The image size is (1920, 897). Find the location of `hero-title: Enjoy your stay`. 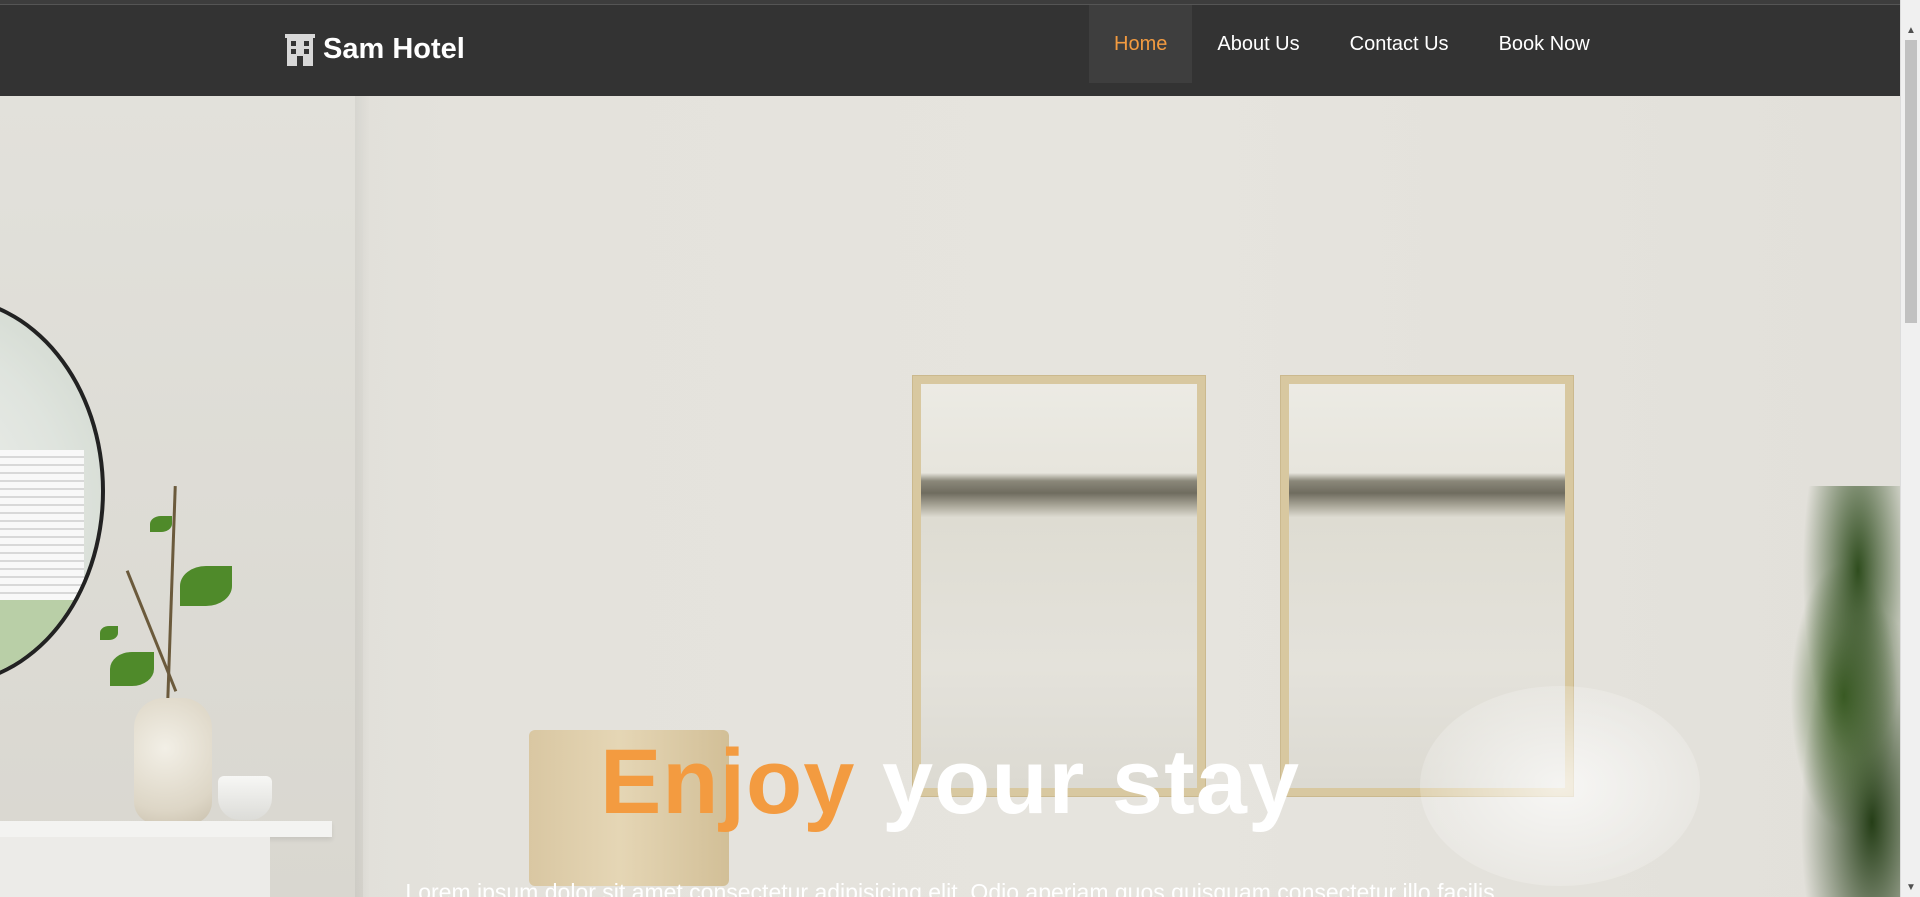

hero-title: Enjoy your stay is located at coordinates (950, 782).